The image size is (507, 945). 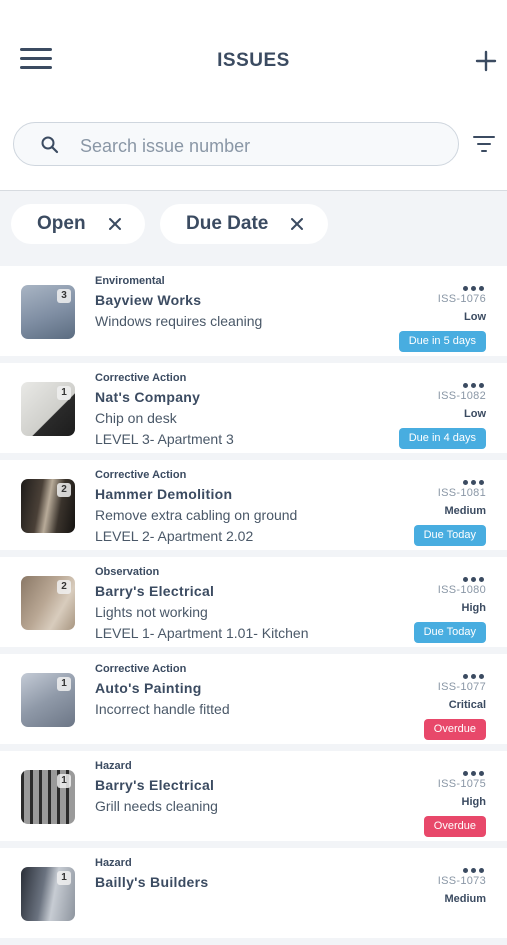 I want to click on issue-category: Observation, so click(x=127, y=572).